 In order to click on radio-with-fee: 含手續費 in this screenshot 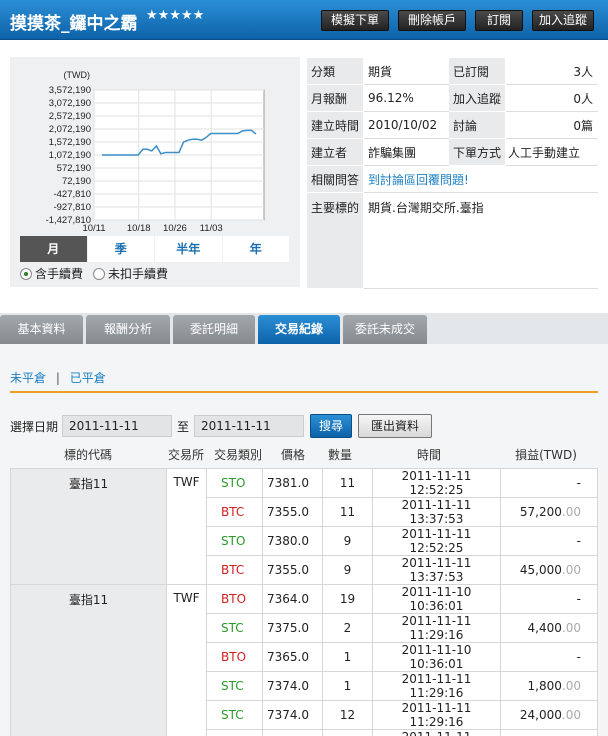, I will do `click(51, 273)`.